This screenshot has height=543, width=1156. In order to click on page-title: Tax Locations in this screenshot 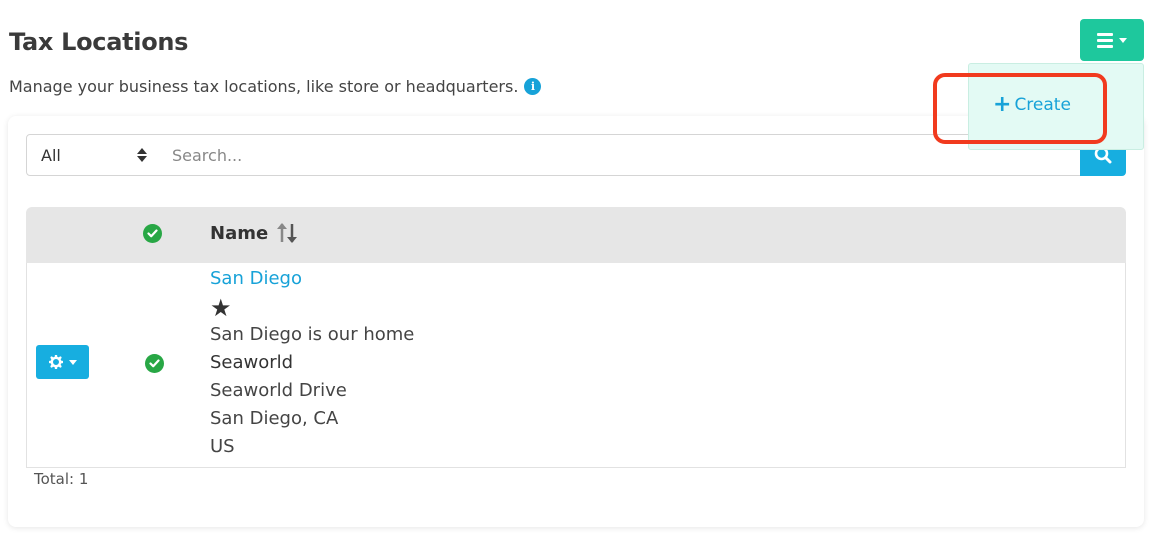, I will do `click(99, 42)`.